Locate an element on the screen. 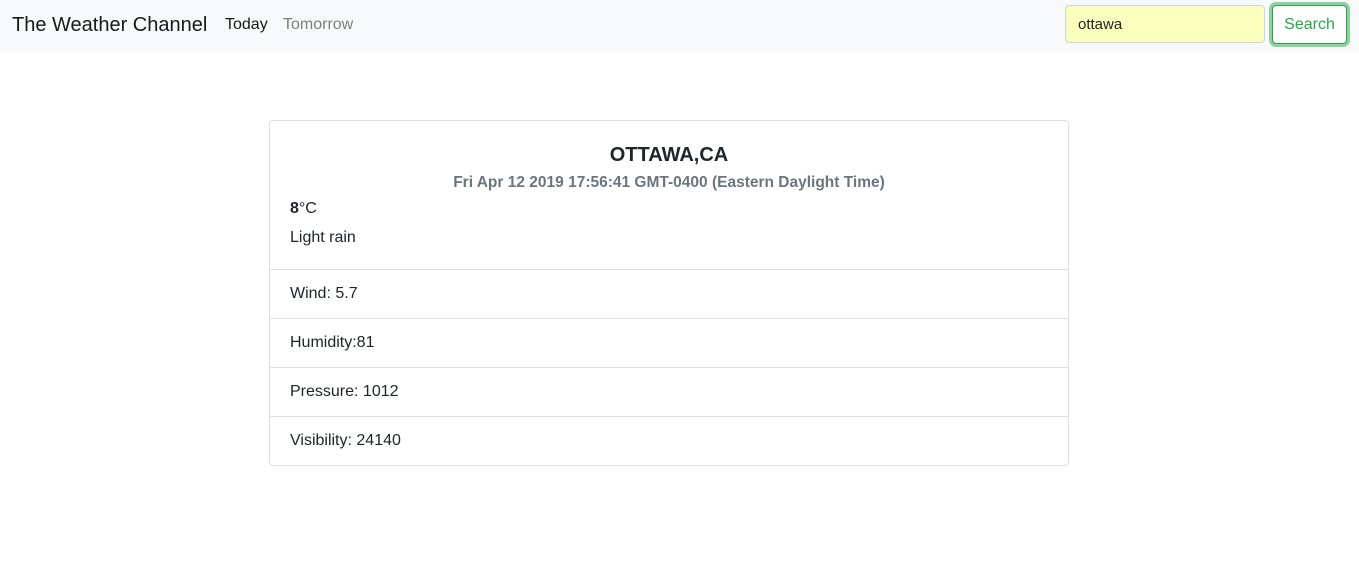 Image resolution: width=1359 pixels, height=563 pixels. weather-condition: Light rain is located at coordinates (323, 237).